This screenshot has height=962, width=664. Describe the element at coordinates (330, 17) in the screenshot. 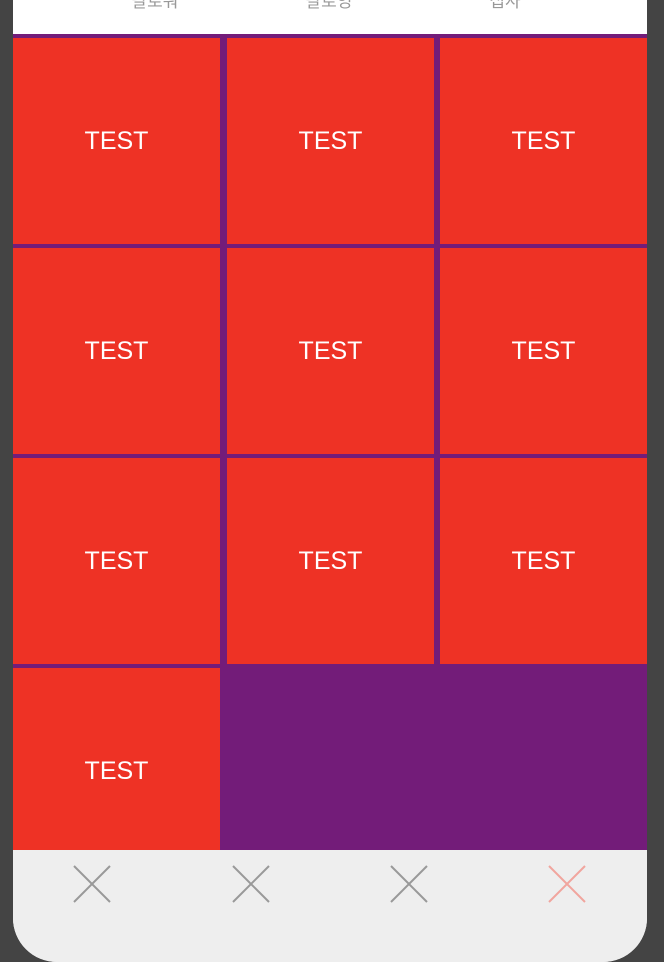

I see `profile-tab-bar: 팔로워 팔로잉 십사` at that location.